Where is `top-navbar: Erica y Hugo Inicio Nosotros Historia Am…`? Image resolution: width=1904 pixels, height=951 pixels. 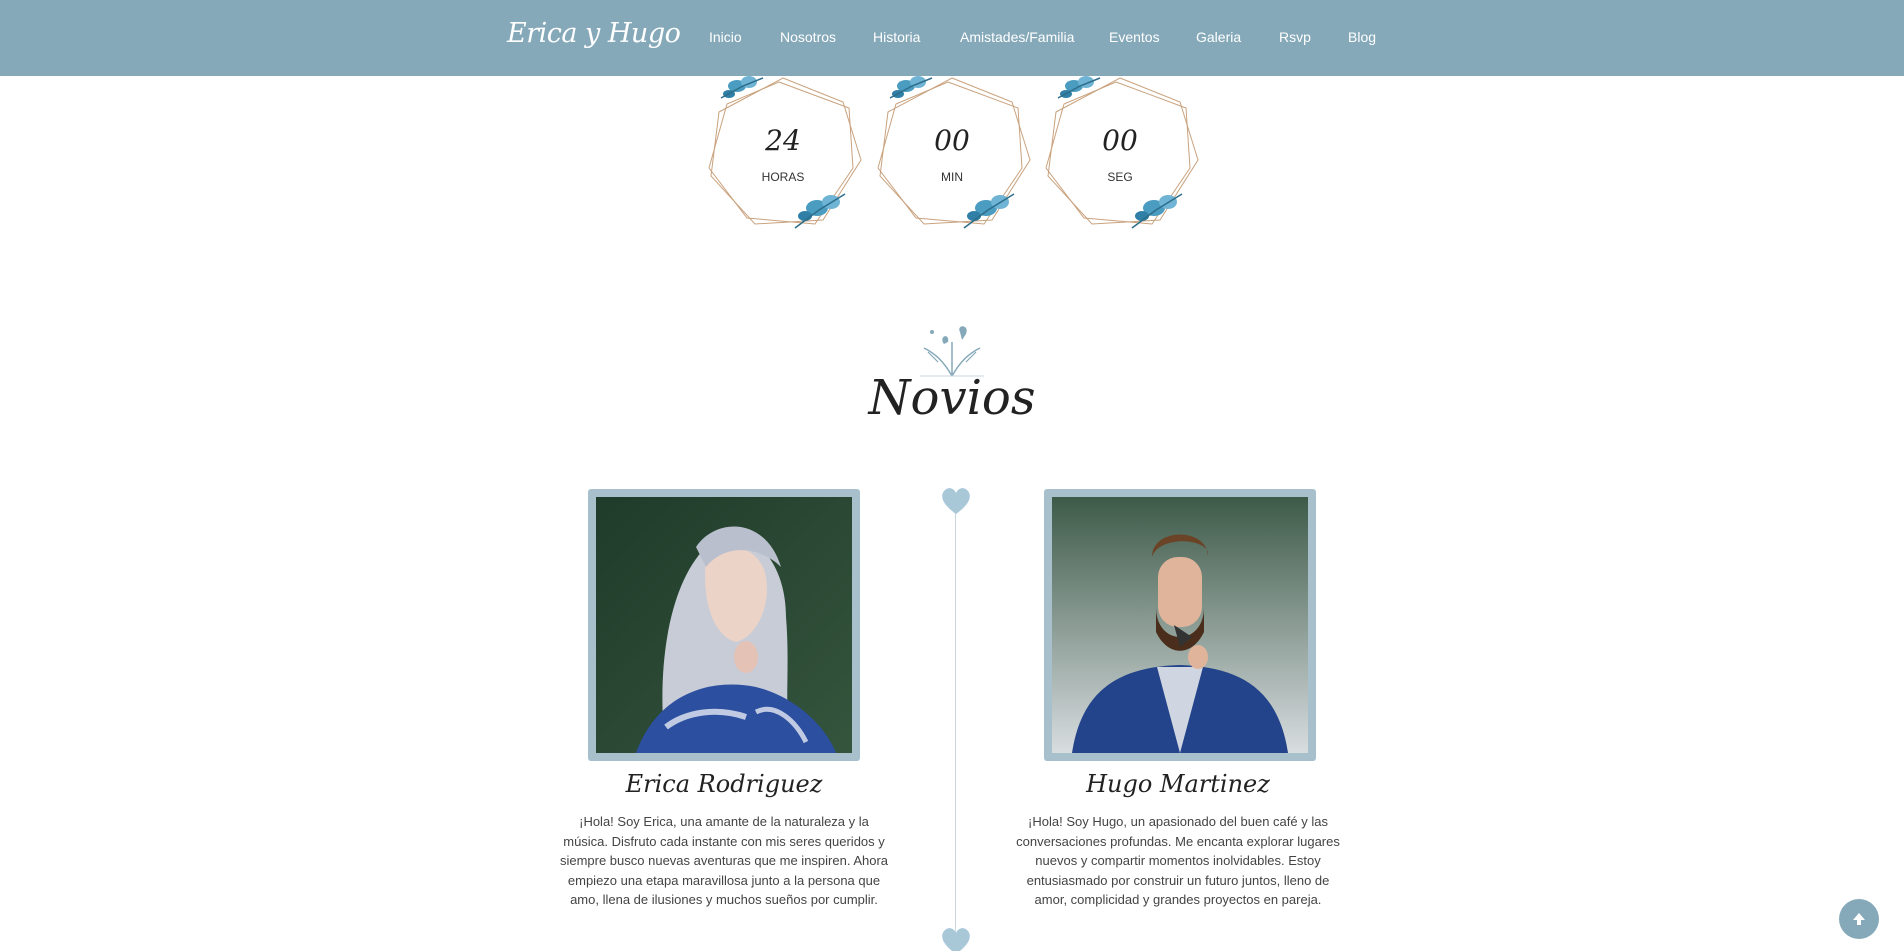
top-navbar: Erica y Hugo Inicio Nosotros Historia Am… is located at coordinates (952, 38).